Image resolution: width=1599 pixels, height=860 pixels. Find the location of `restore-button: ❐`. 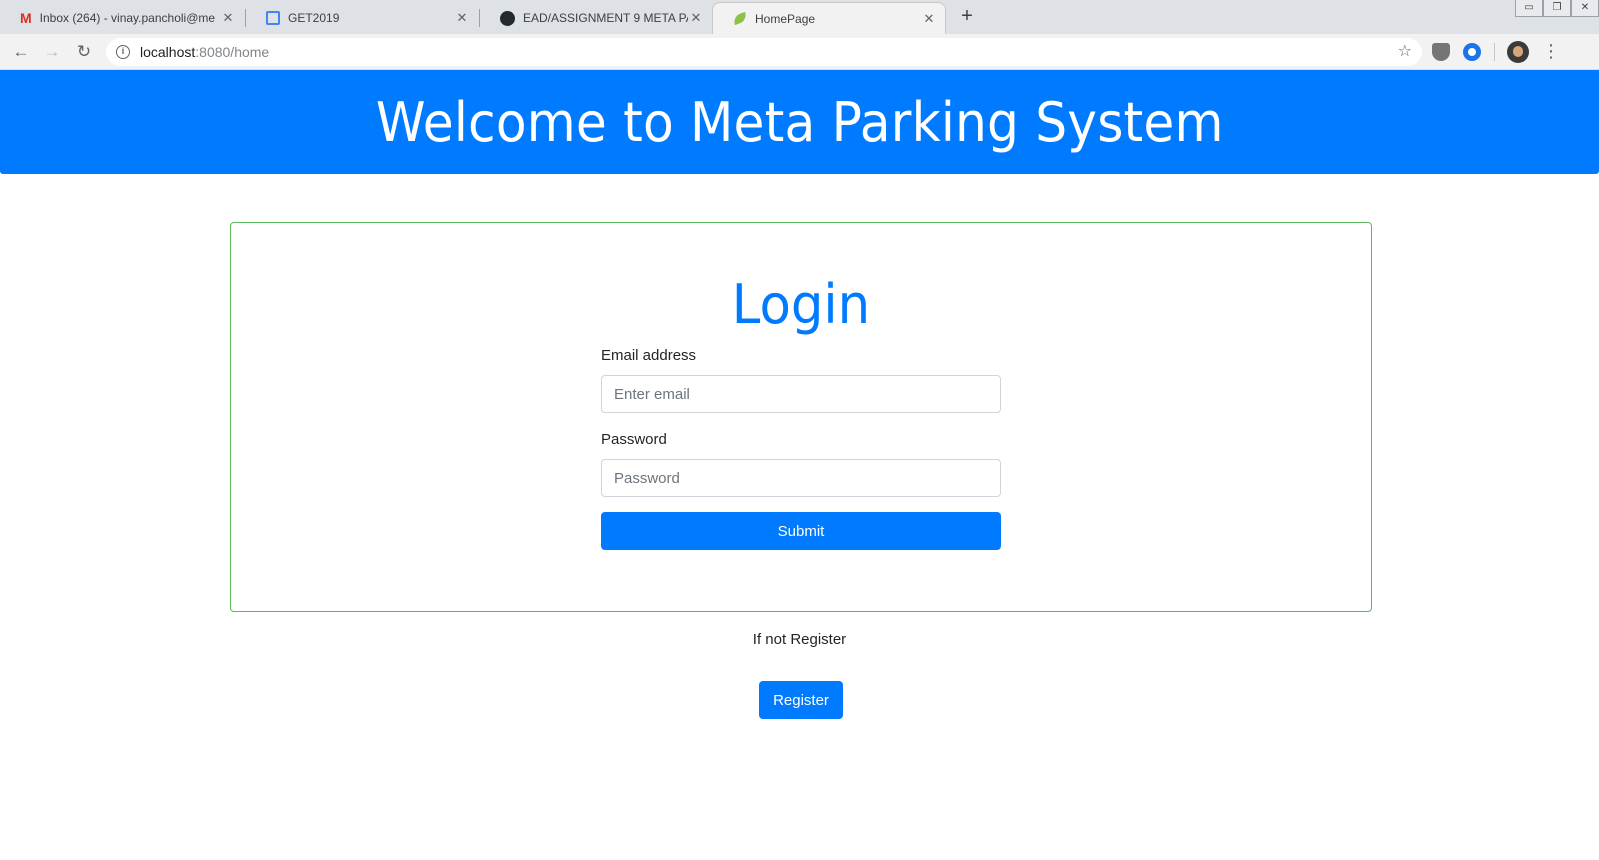

restore-button: ❐ is located at coordinates (1557, 8).